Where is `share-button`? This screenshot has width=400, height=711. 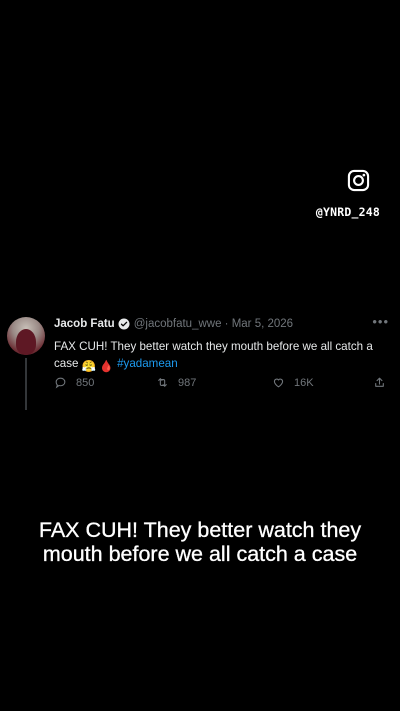 share-button is located at coordinates (384, 382).